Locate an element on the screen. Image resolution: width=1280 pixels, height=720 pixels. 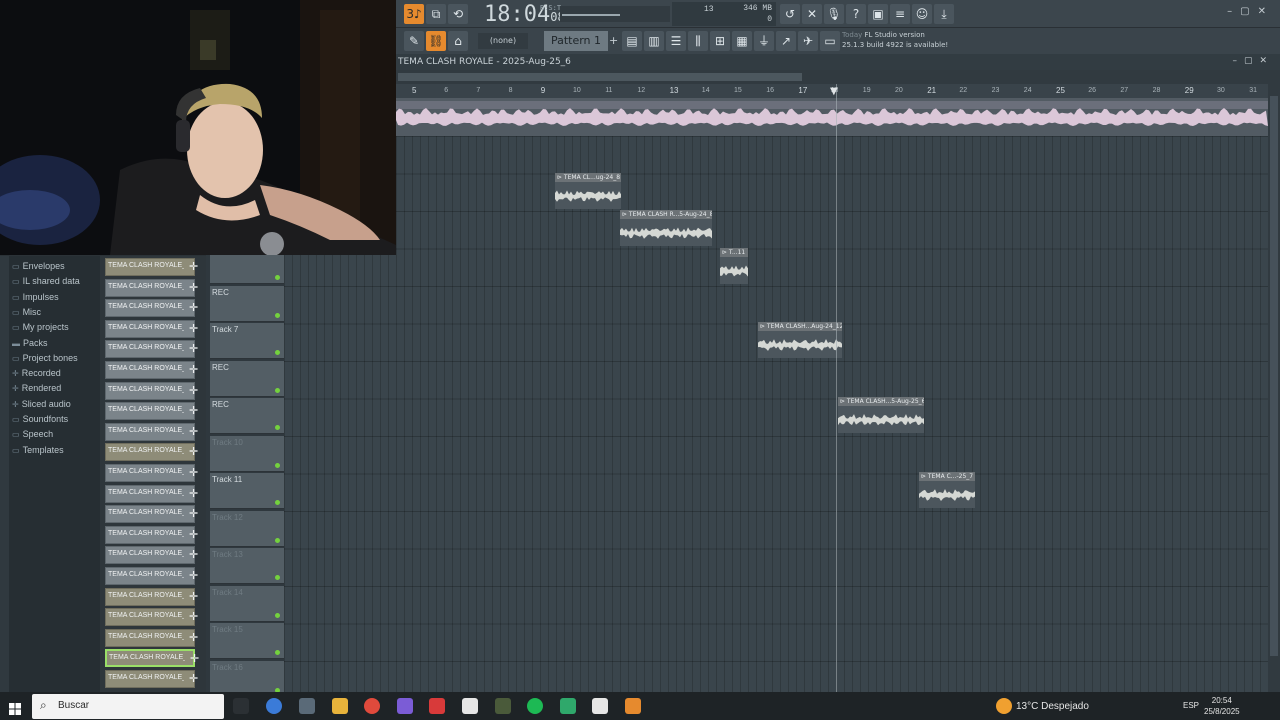
track-header: Track 14 is located at coordinates (247, 603).